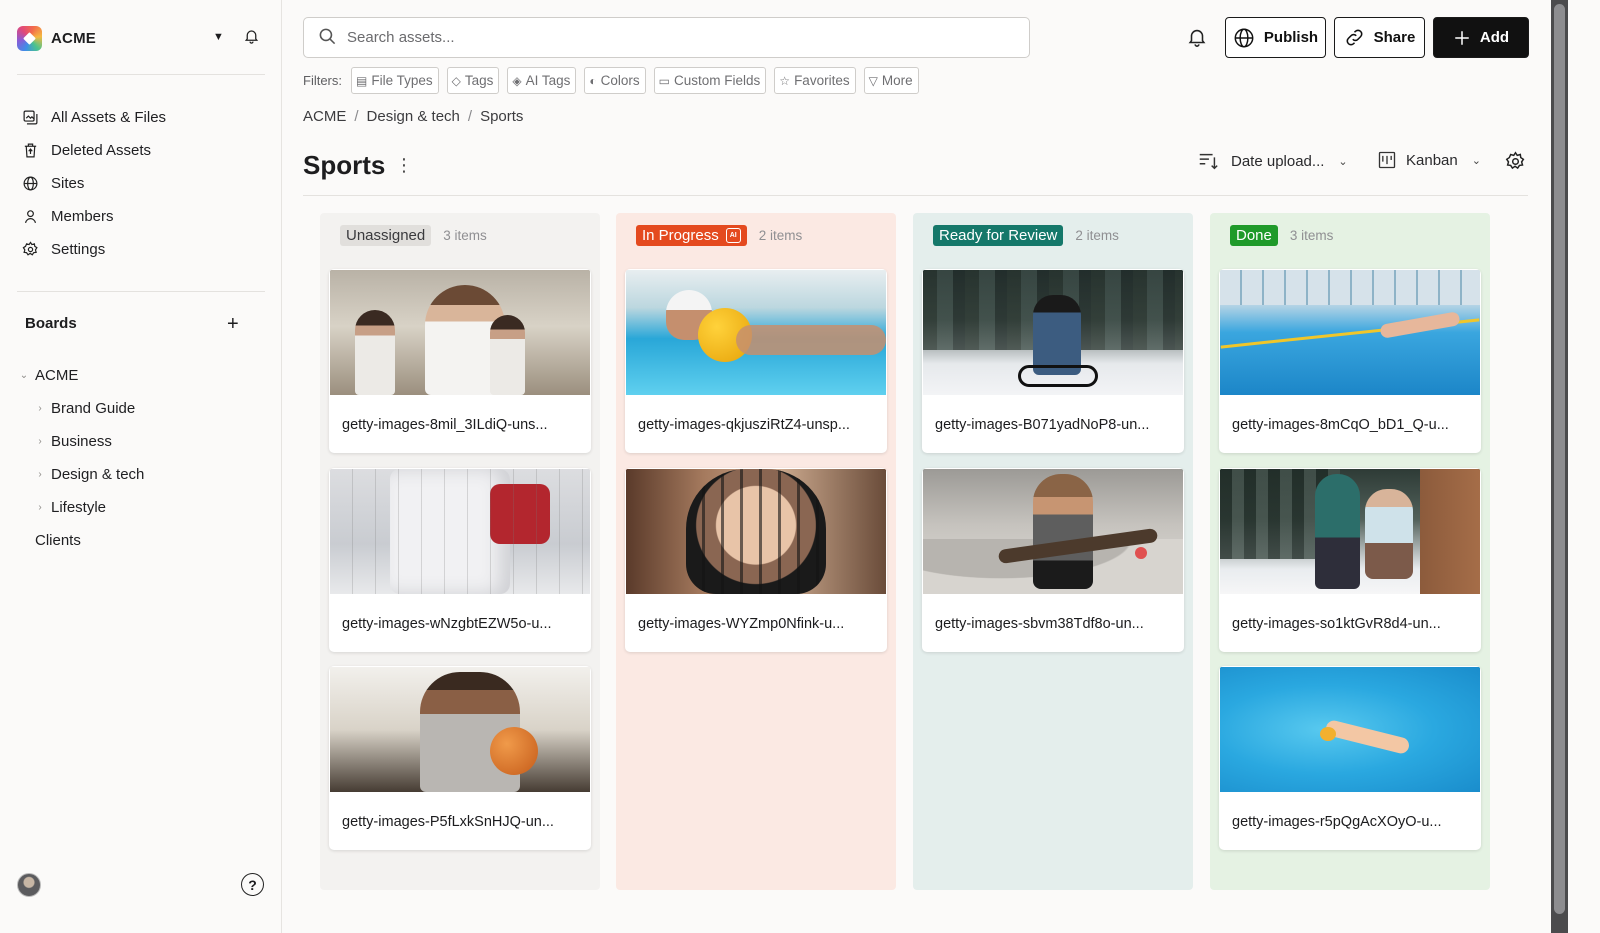 The image size is (1600, 933). Describe the element at coordinates (548, 80) in the screenshot. I see `chip-label: AI Tags` at that location.